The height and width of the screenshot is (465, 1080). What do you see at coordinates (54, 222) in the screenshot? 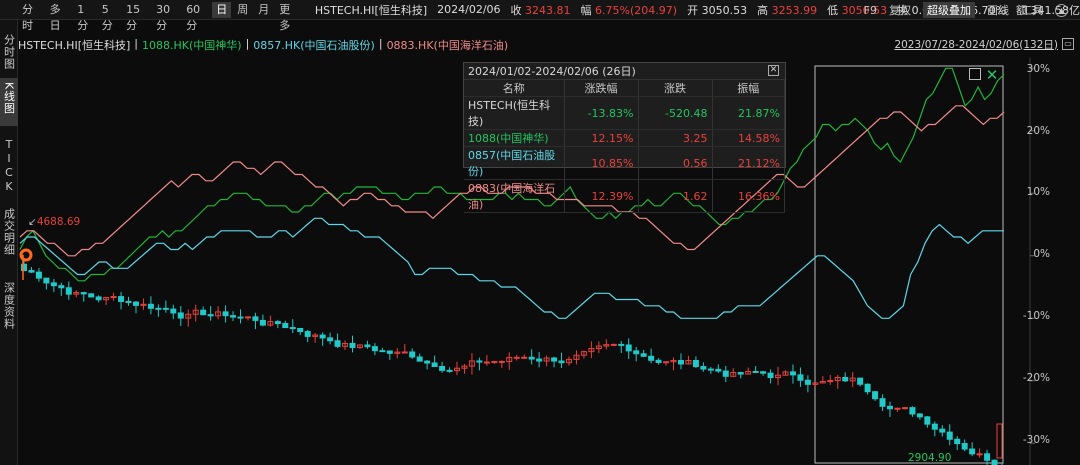
I see `high-annotation: ↙4688.69` at bounding box center [54, 222].